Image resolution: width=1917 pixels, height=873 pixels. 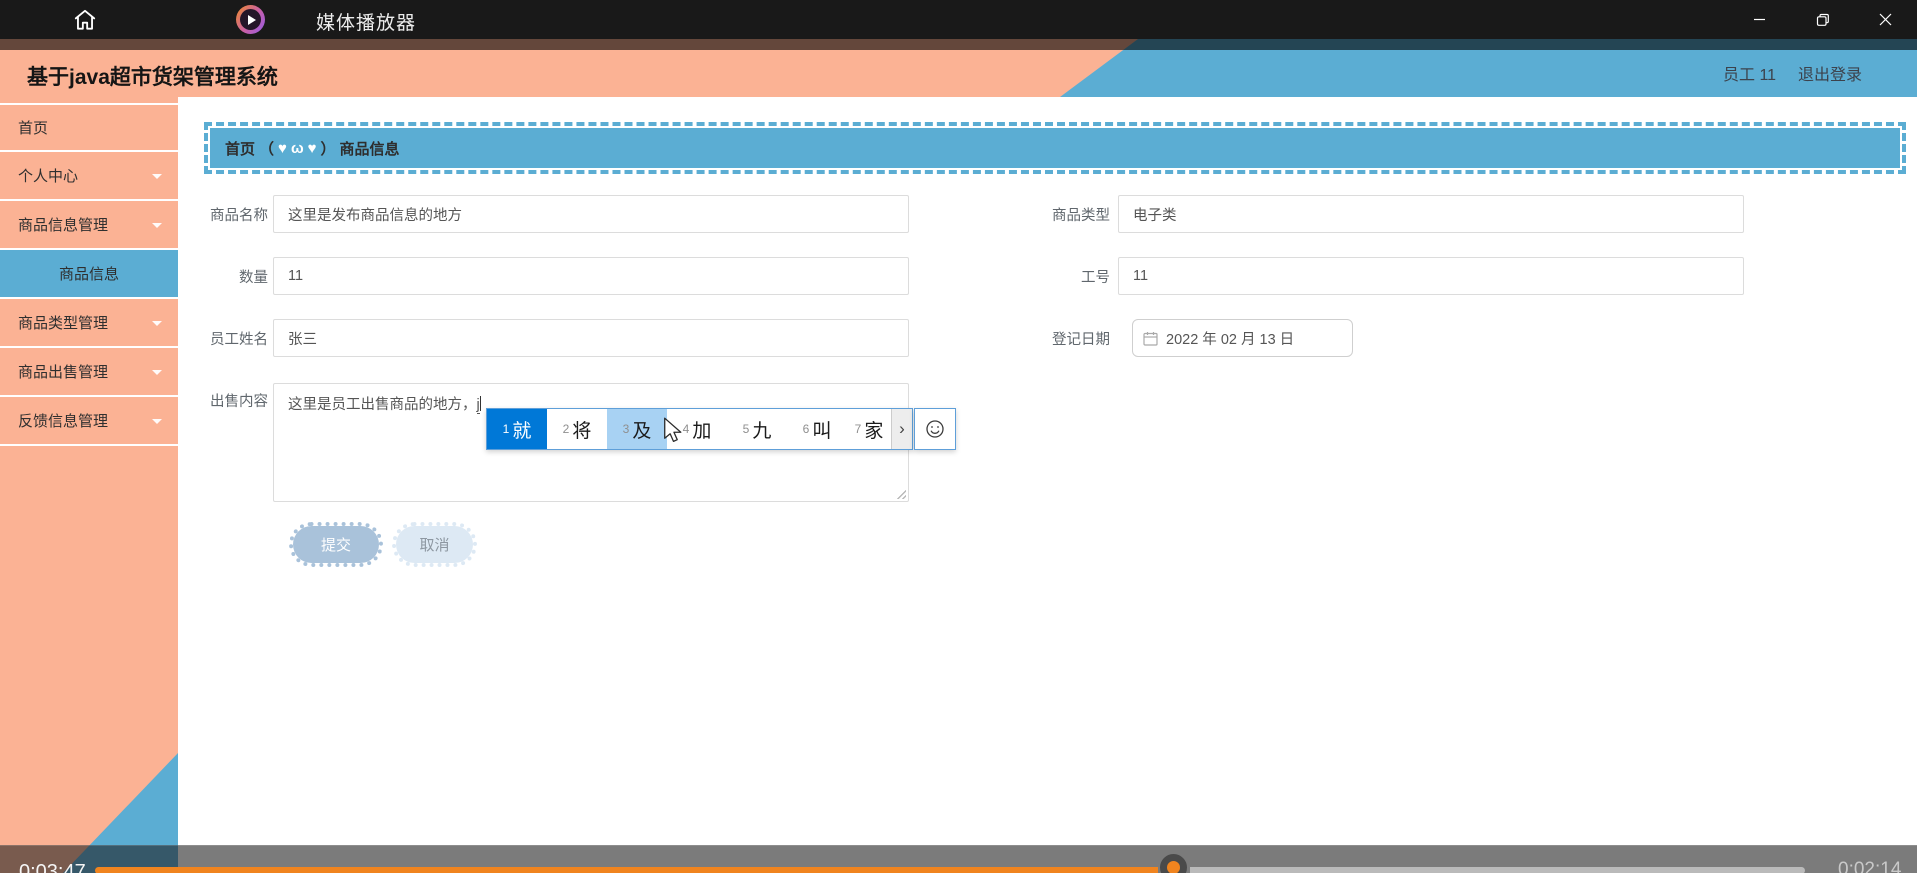 What do you see at coordinates (517, 429) in the screenshot?
I see `ime-candidate-1: 1 就` at bounding box center [517, 429].